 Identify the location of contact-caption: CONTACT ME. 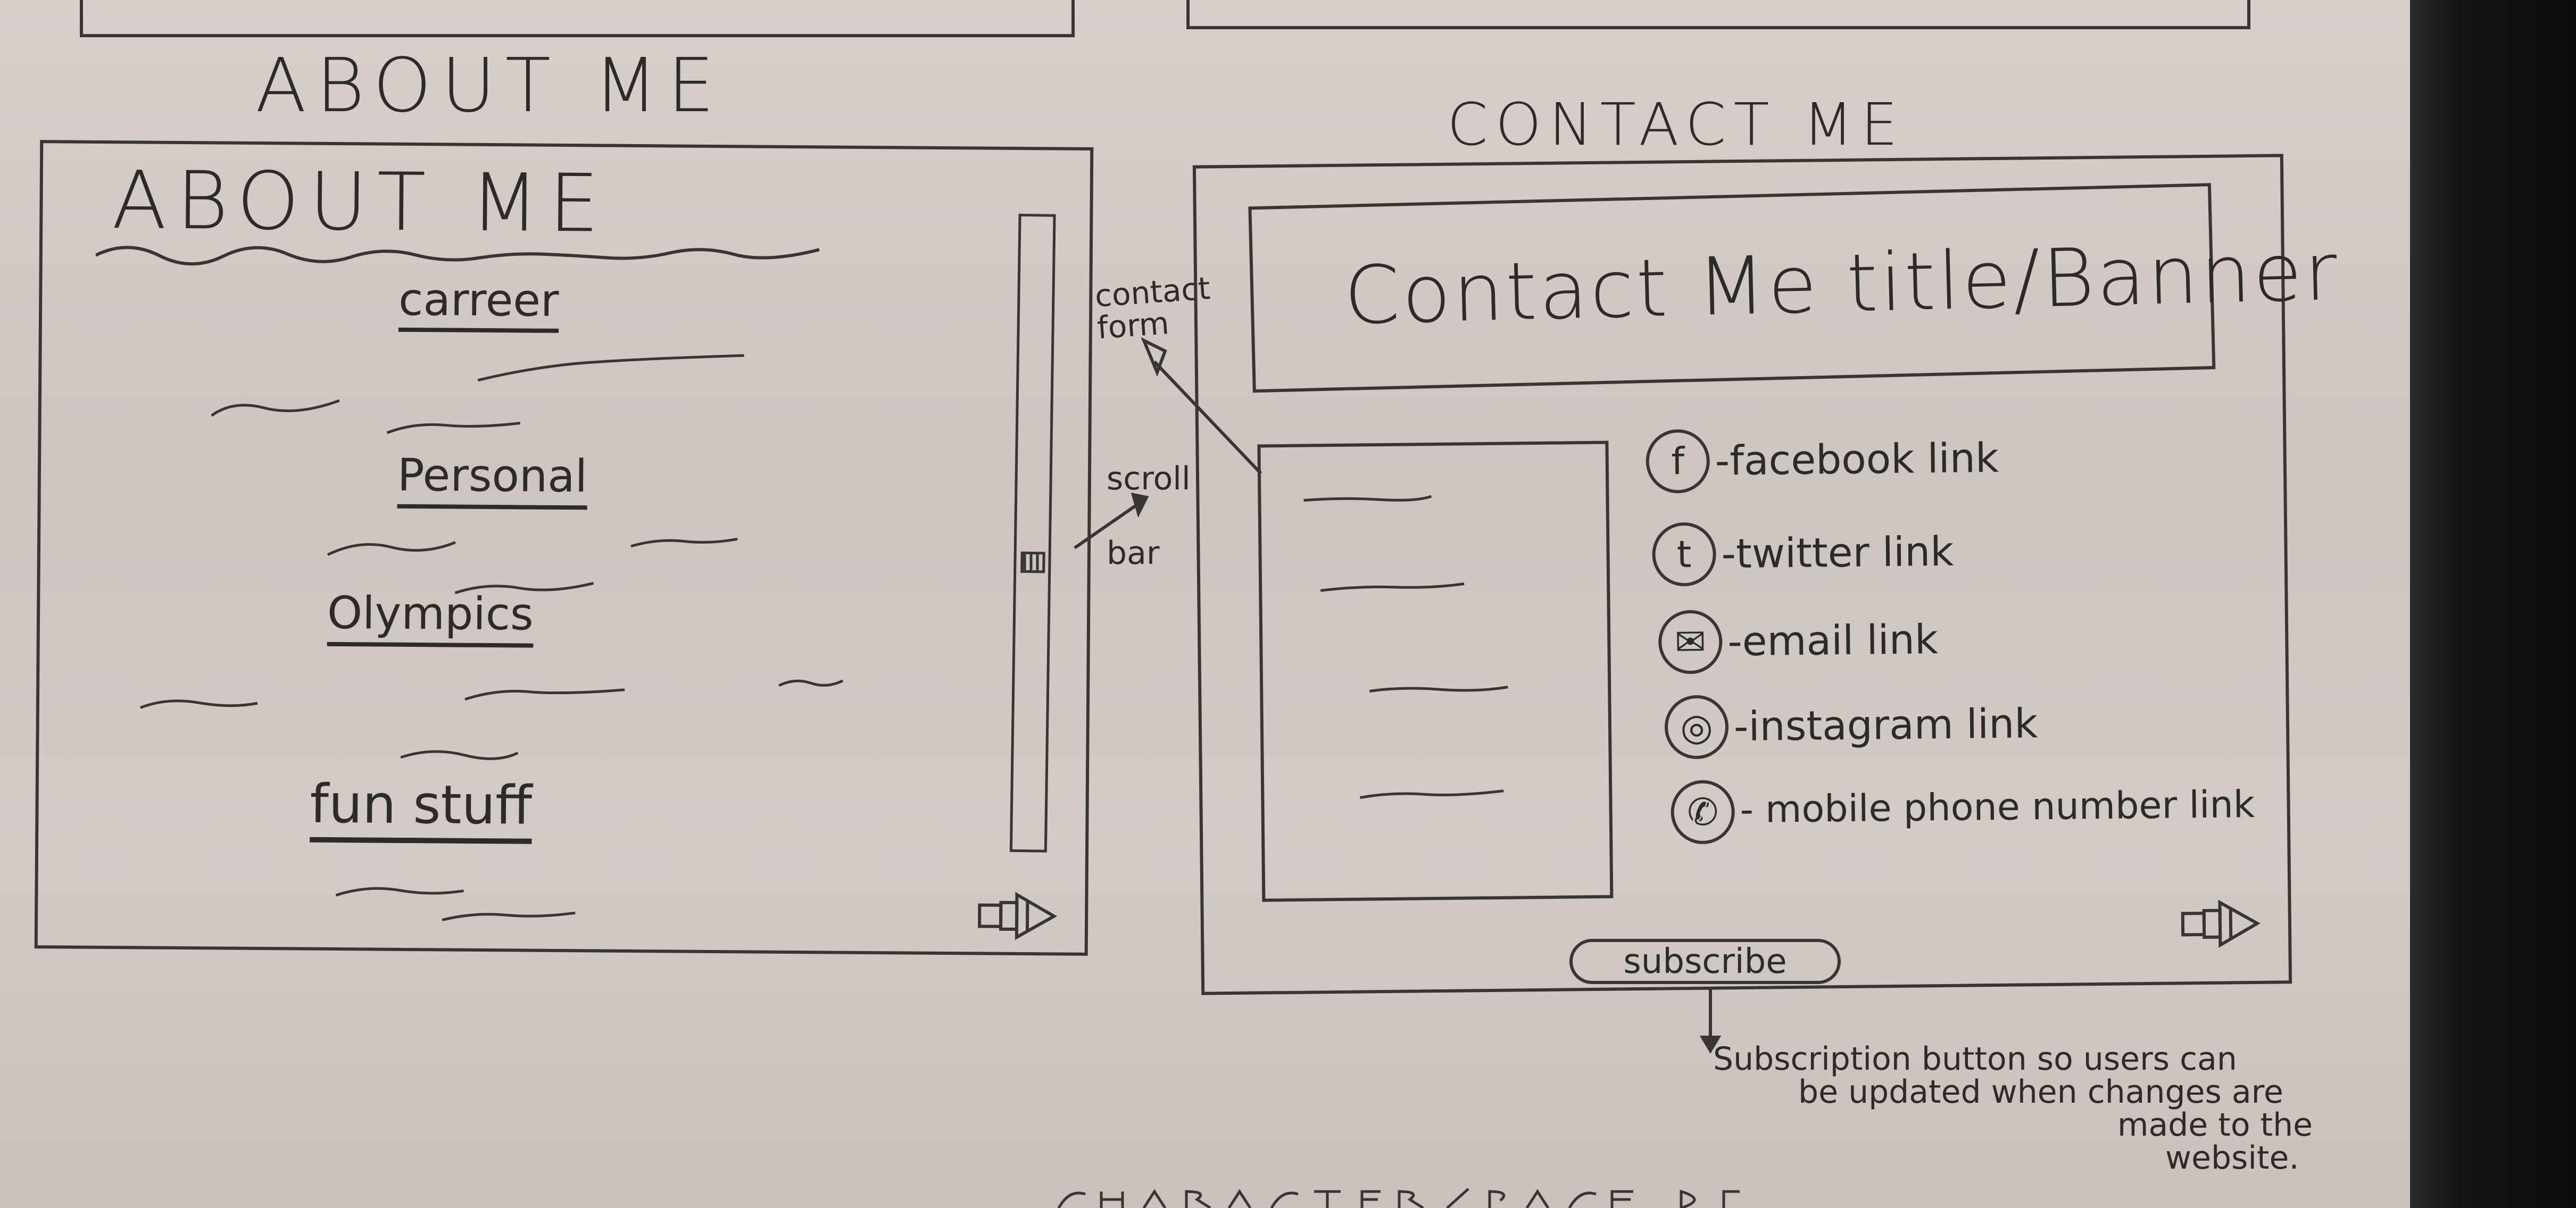
(1676, 124).